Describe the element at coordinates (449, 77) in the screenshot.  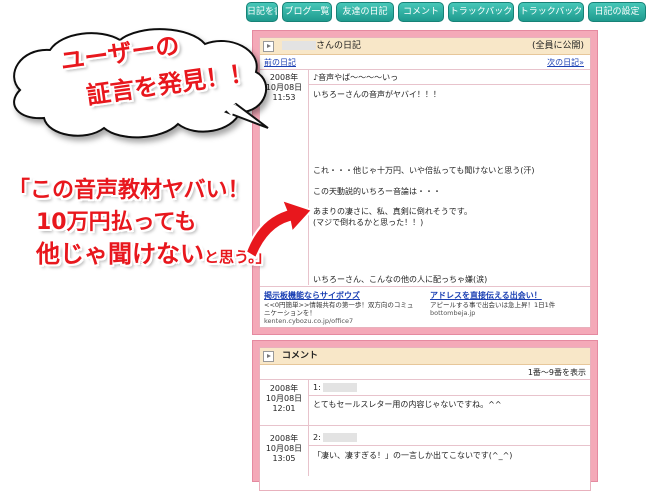
I see `entry-title-row: ♪音声やば～～～～いっ` at that location.